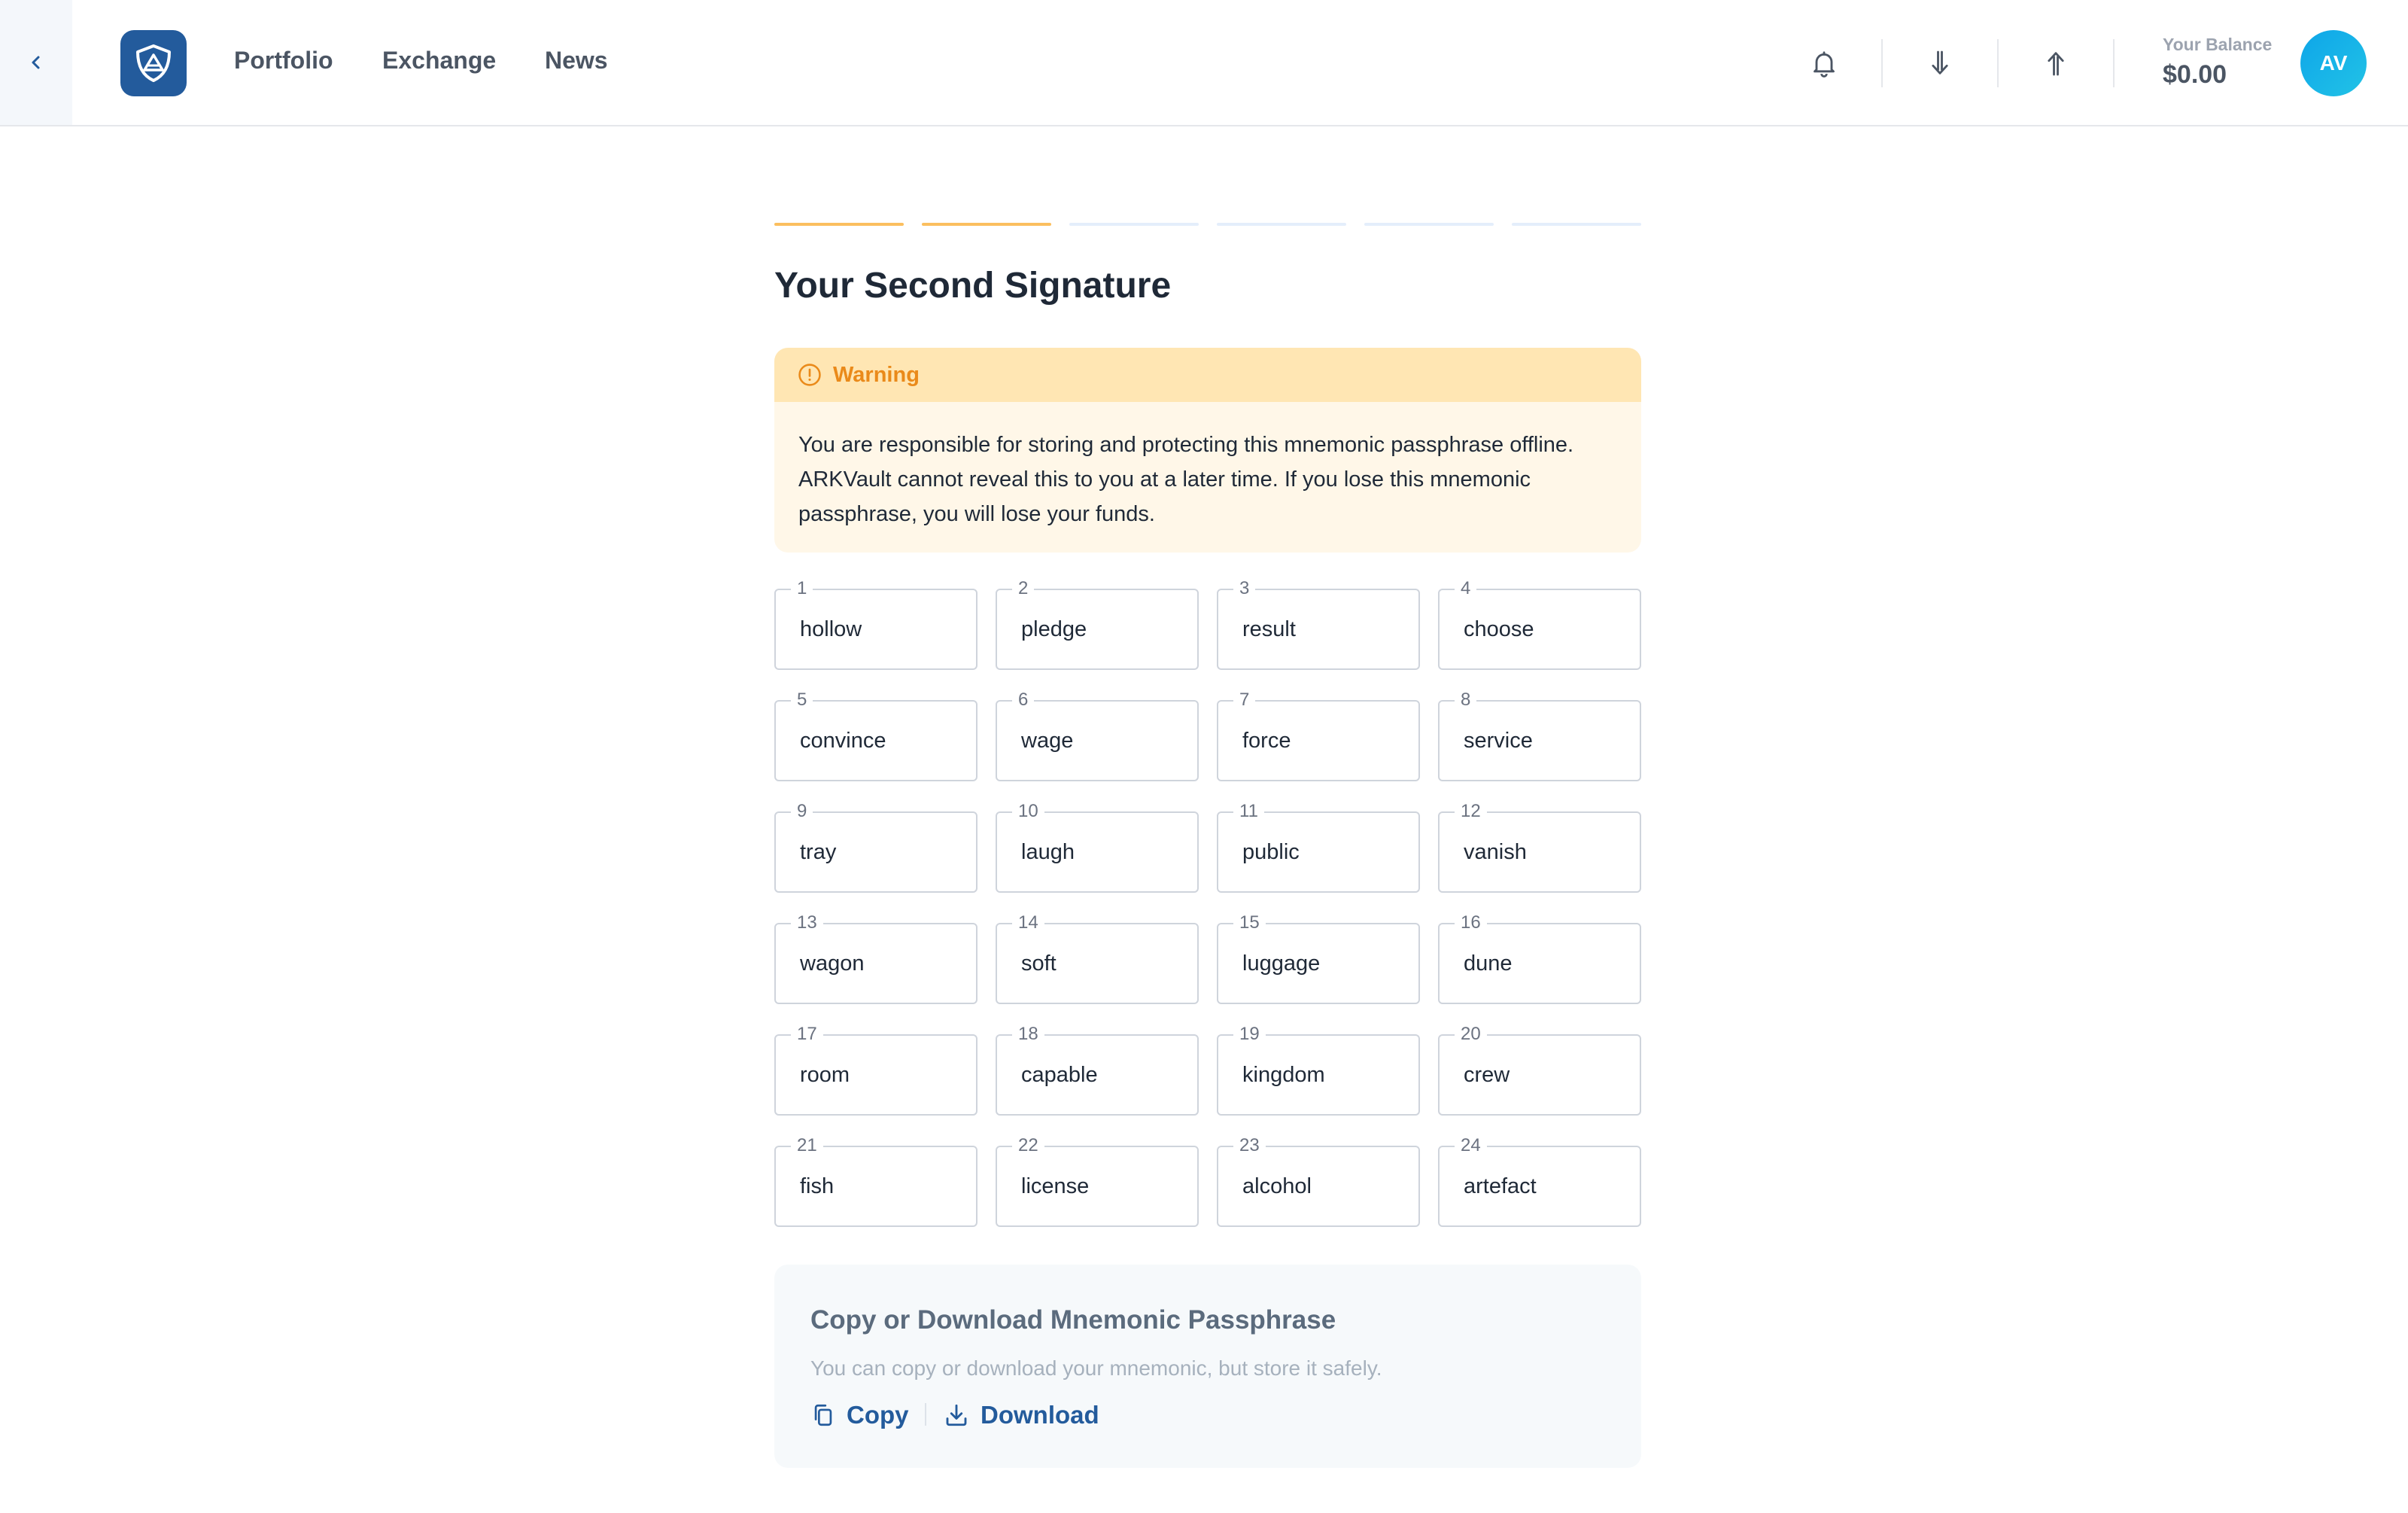 This screenshot has width=2408, height=1513. What do you see at coordinates (875, 623) in the screenshot?
I see `mnemonic-word-field: 1 hollow` at bounding box center [875, 623].